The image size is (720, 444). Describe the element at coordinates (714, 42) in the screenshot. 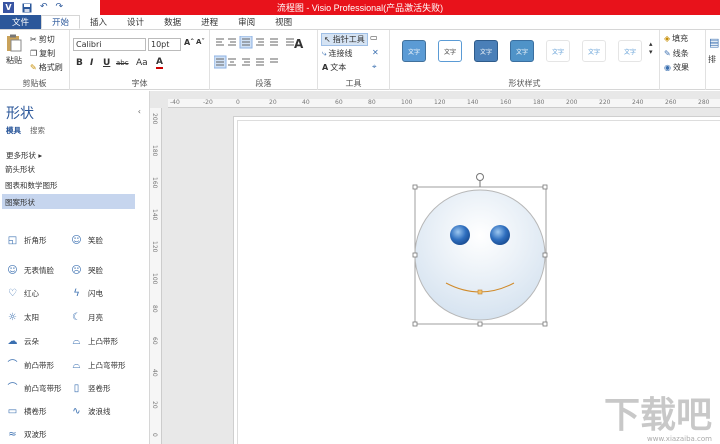

I see `arrange-icon: ▤` at that location.